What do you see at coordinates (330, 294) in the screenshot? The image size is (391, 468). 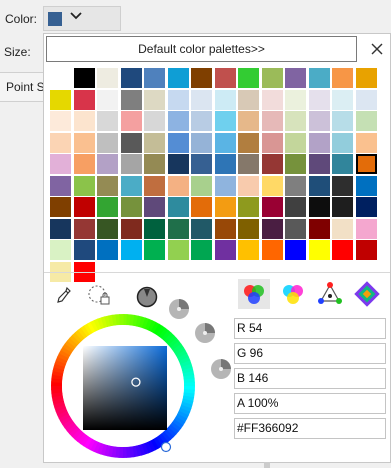 I see `hsl-triangle-mode-tab` at bounding box center [330, 294].